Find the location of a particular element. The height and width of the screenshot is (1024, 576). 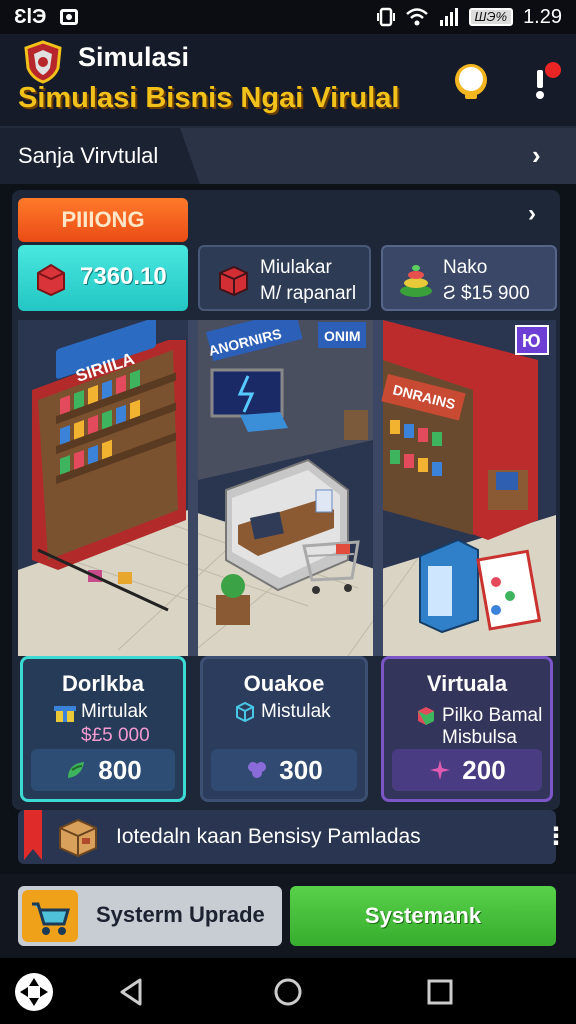

app-name: Simulasi is located at coordinates (134, 57).